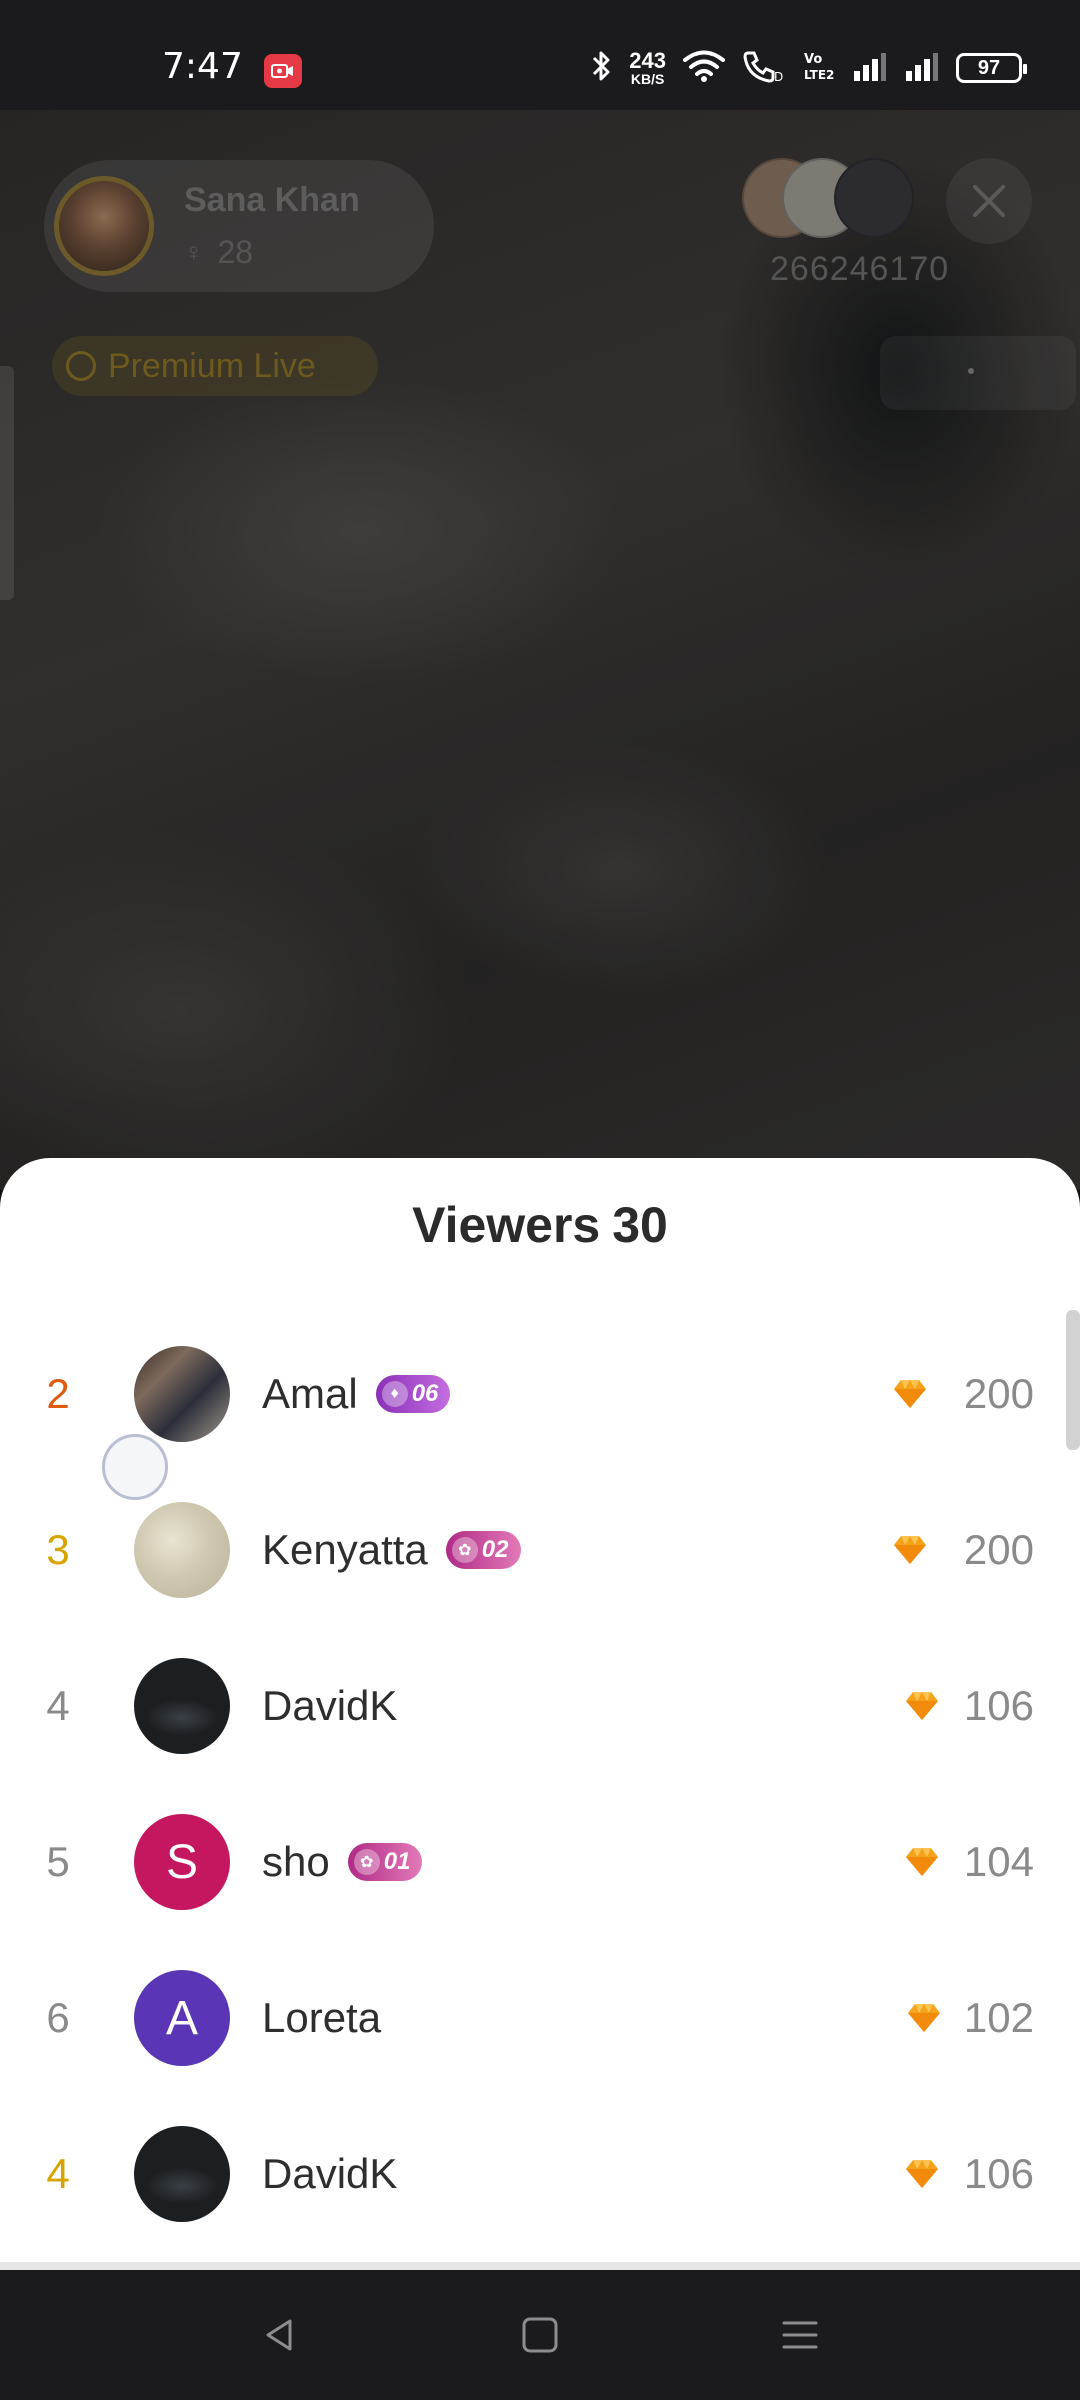 This screenshot has height=2400, width=1080. Describe the element at coordinates (989, 67) in the screenshot. I see `battery-level: 97` at that location.